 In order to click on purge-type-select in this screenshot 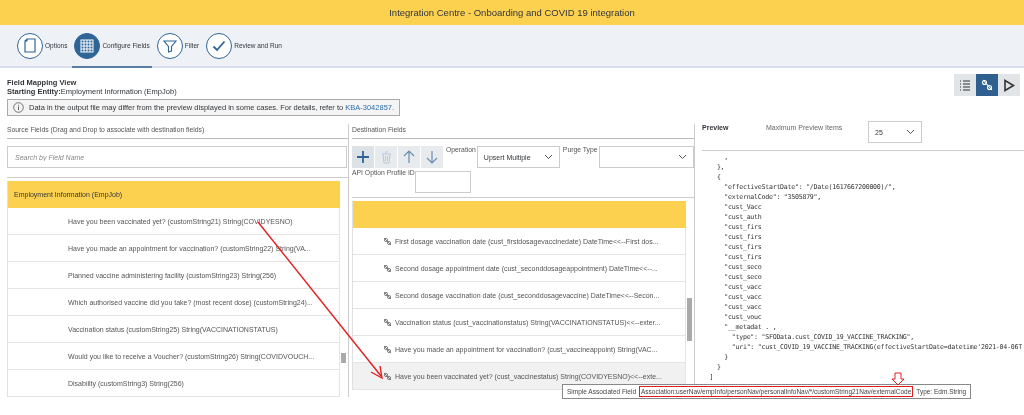, I will do `click(646, 157)`.